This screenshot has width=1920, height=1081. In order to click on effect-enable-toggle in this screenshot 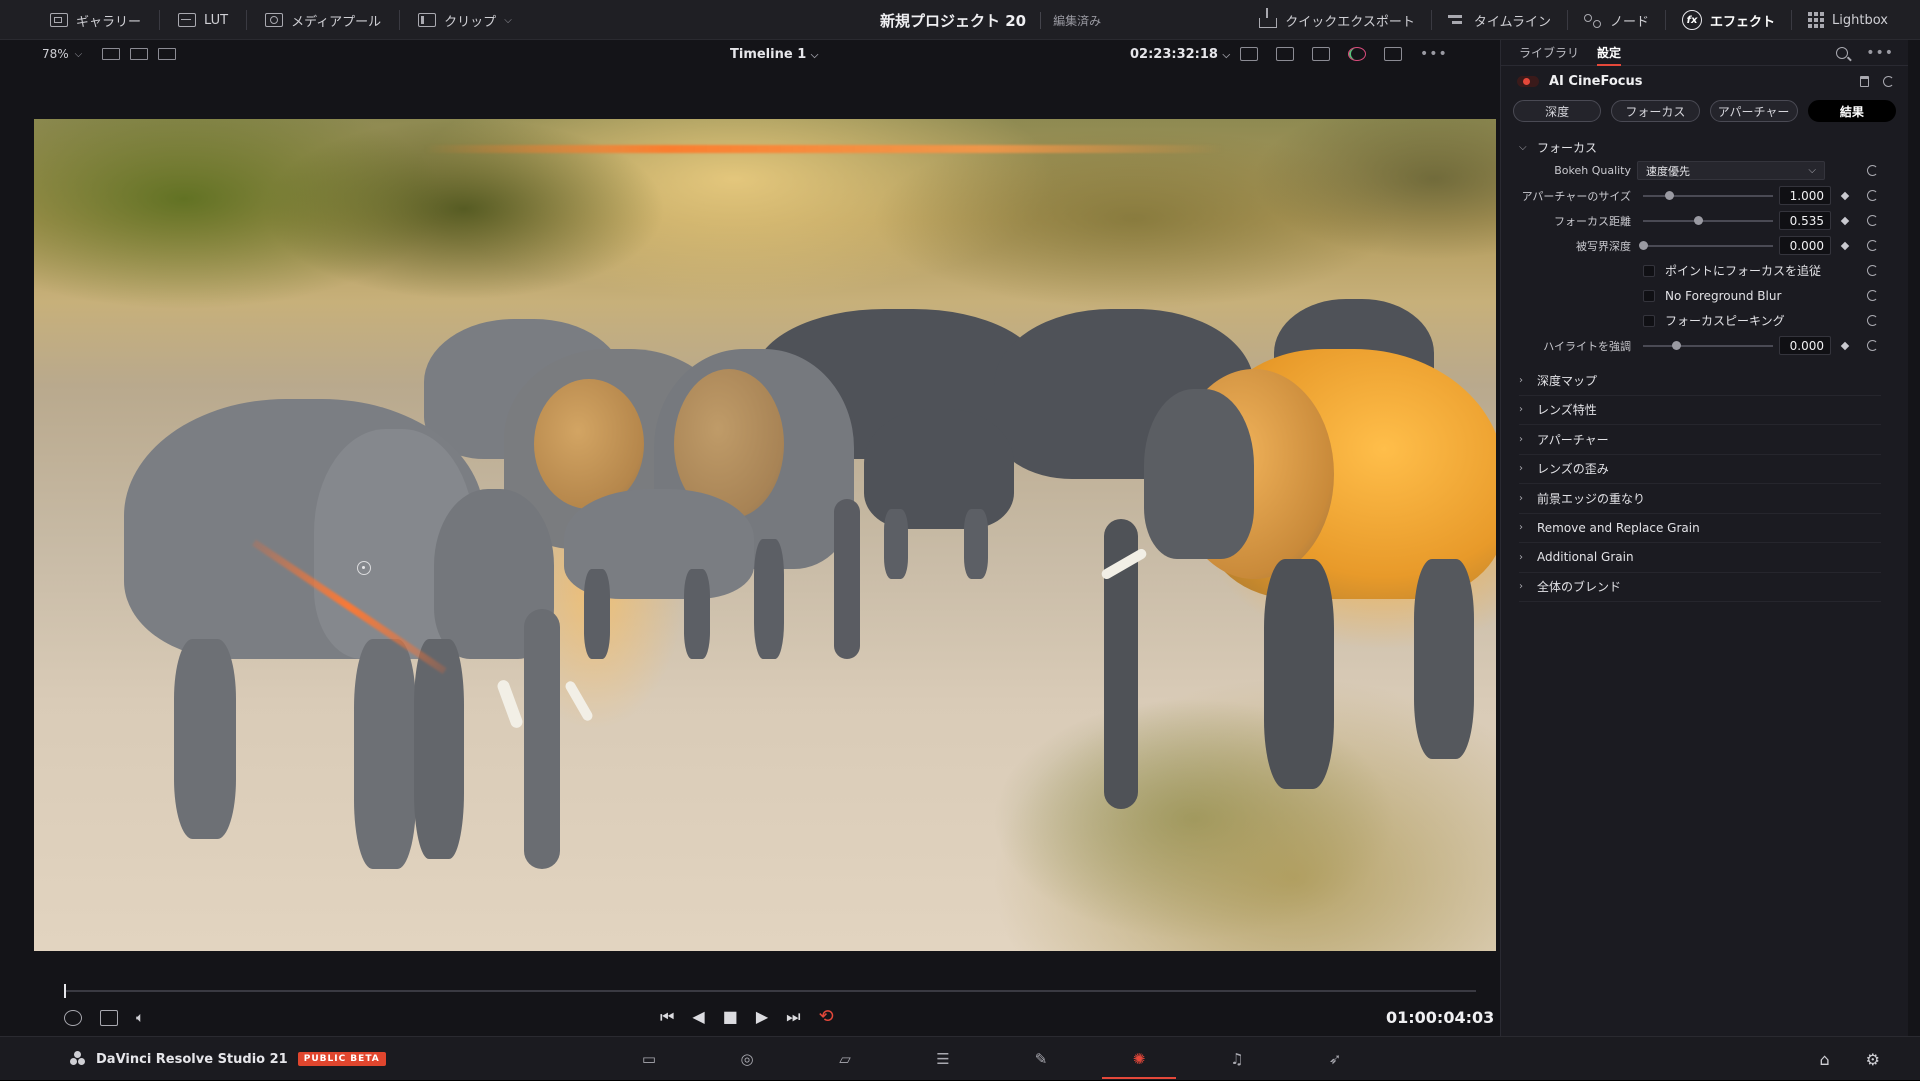, I will do `click(1528, 81)`.